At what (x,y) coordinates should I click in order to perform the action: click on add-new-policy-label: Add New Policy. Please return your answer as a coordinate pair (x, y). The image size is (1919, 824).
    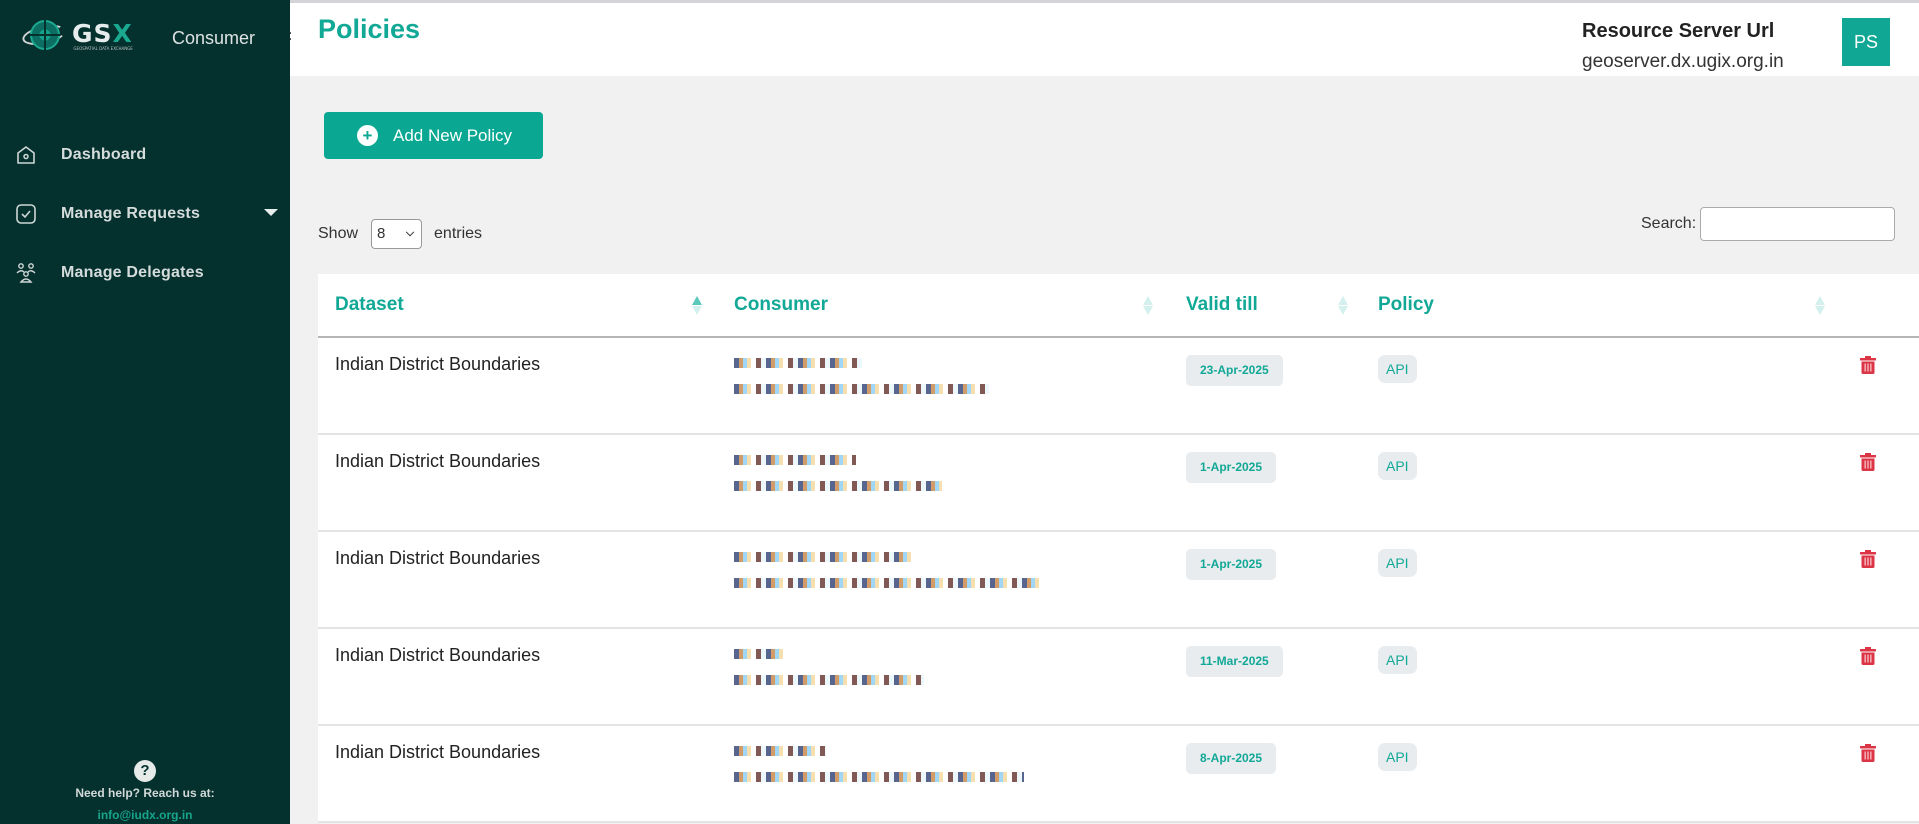
    Looking at the image, I should click on (453, 135).